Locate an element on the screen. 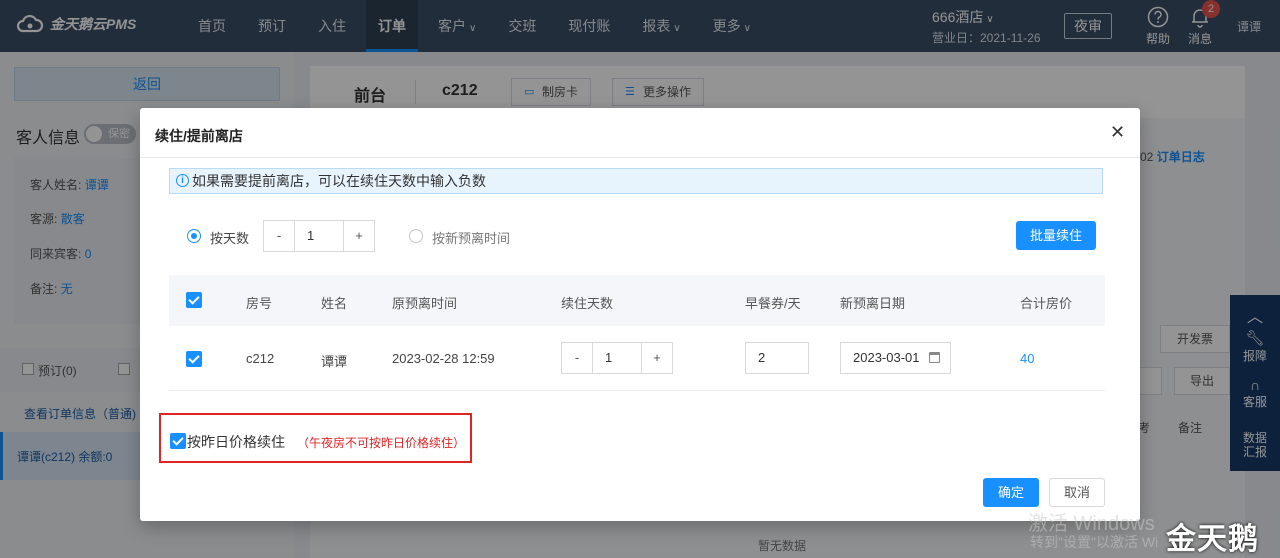  row-divider is located at coordinates (637, 390).